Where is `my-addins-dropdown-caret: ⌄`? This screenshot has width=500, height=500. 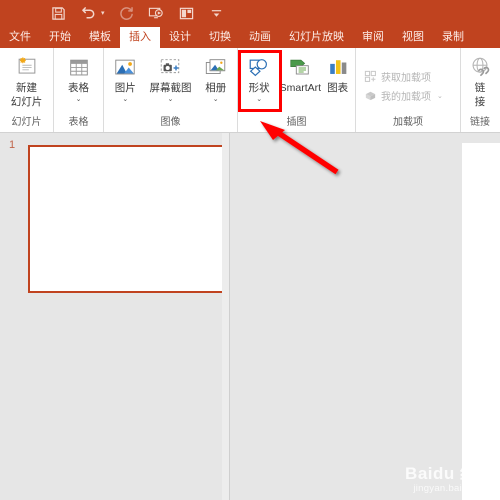 my-addins-dropdown-caret: ⌄ is located at coordinates (440, 96).